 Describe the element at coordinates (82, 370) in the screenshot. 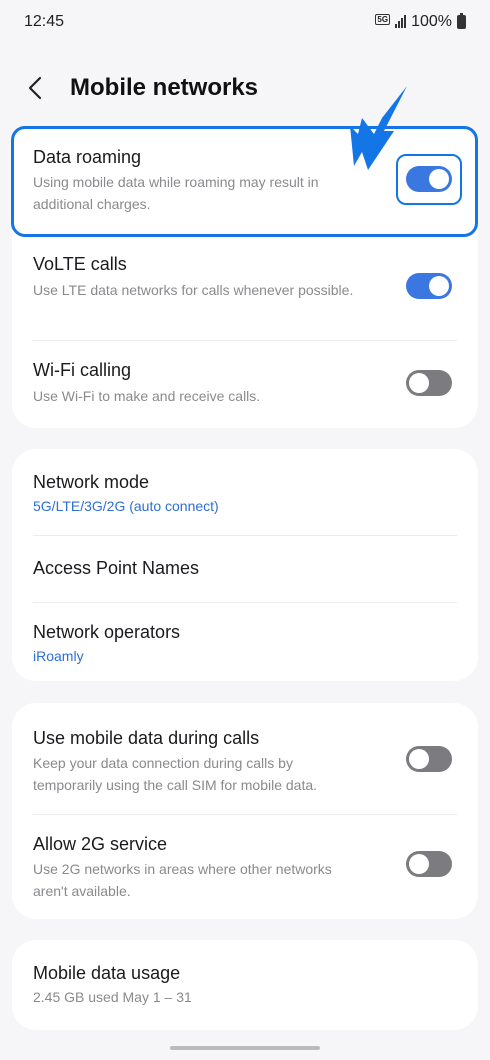

I see `row-title: Wi-Fi calling` at that location.